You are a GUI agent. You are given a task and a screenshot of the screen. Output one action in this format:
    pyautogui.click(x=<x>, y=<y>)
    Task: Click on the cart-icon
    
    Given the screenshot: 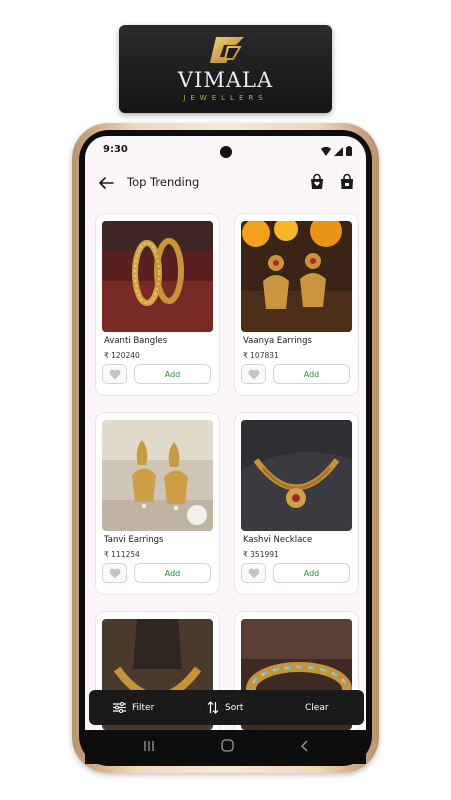 What is the action you would take?
    pyautogui.click(x=317, y=182)
    